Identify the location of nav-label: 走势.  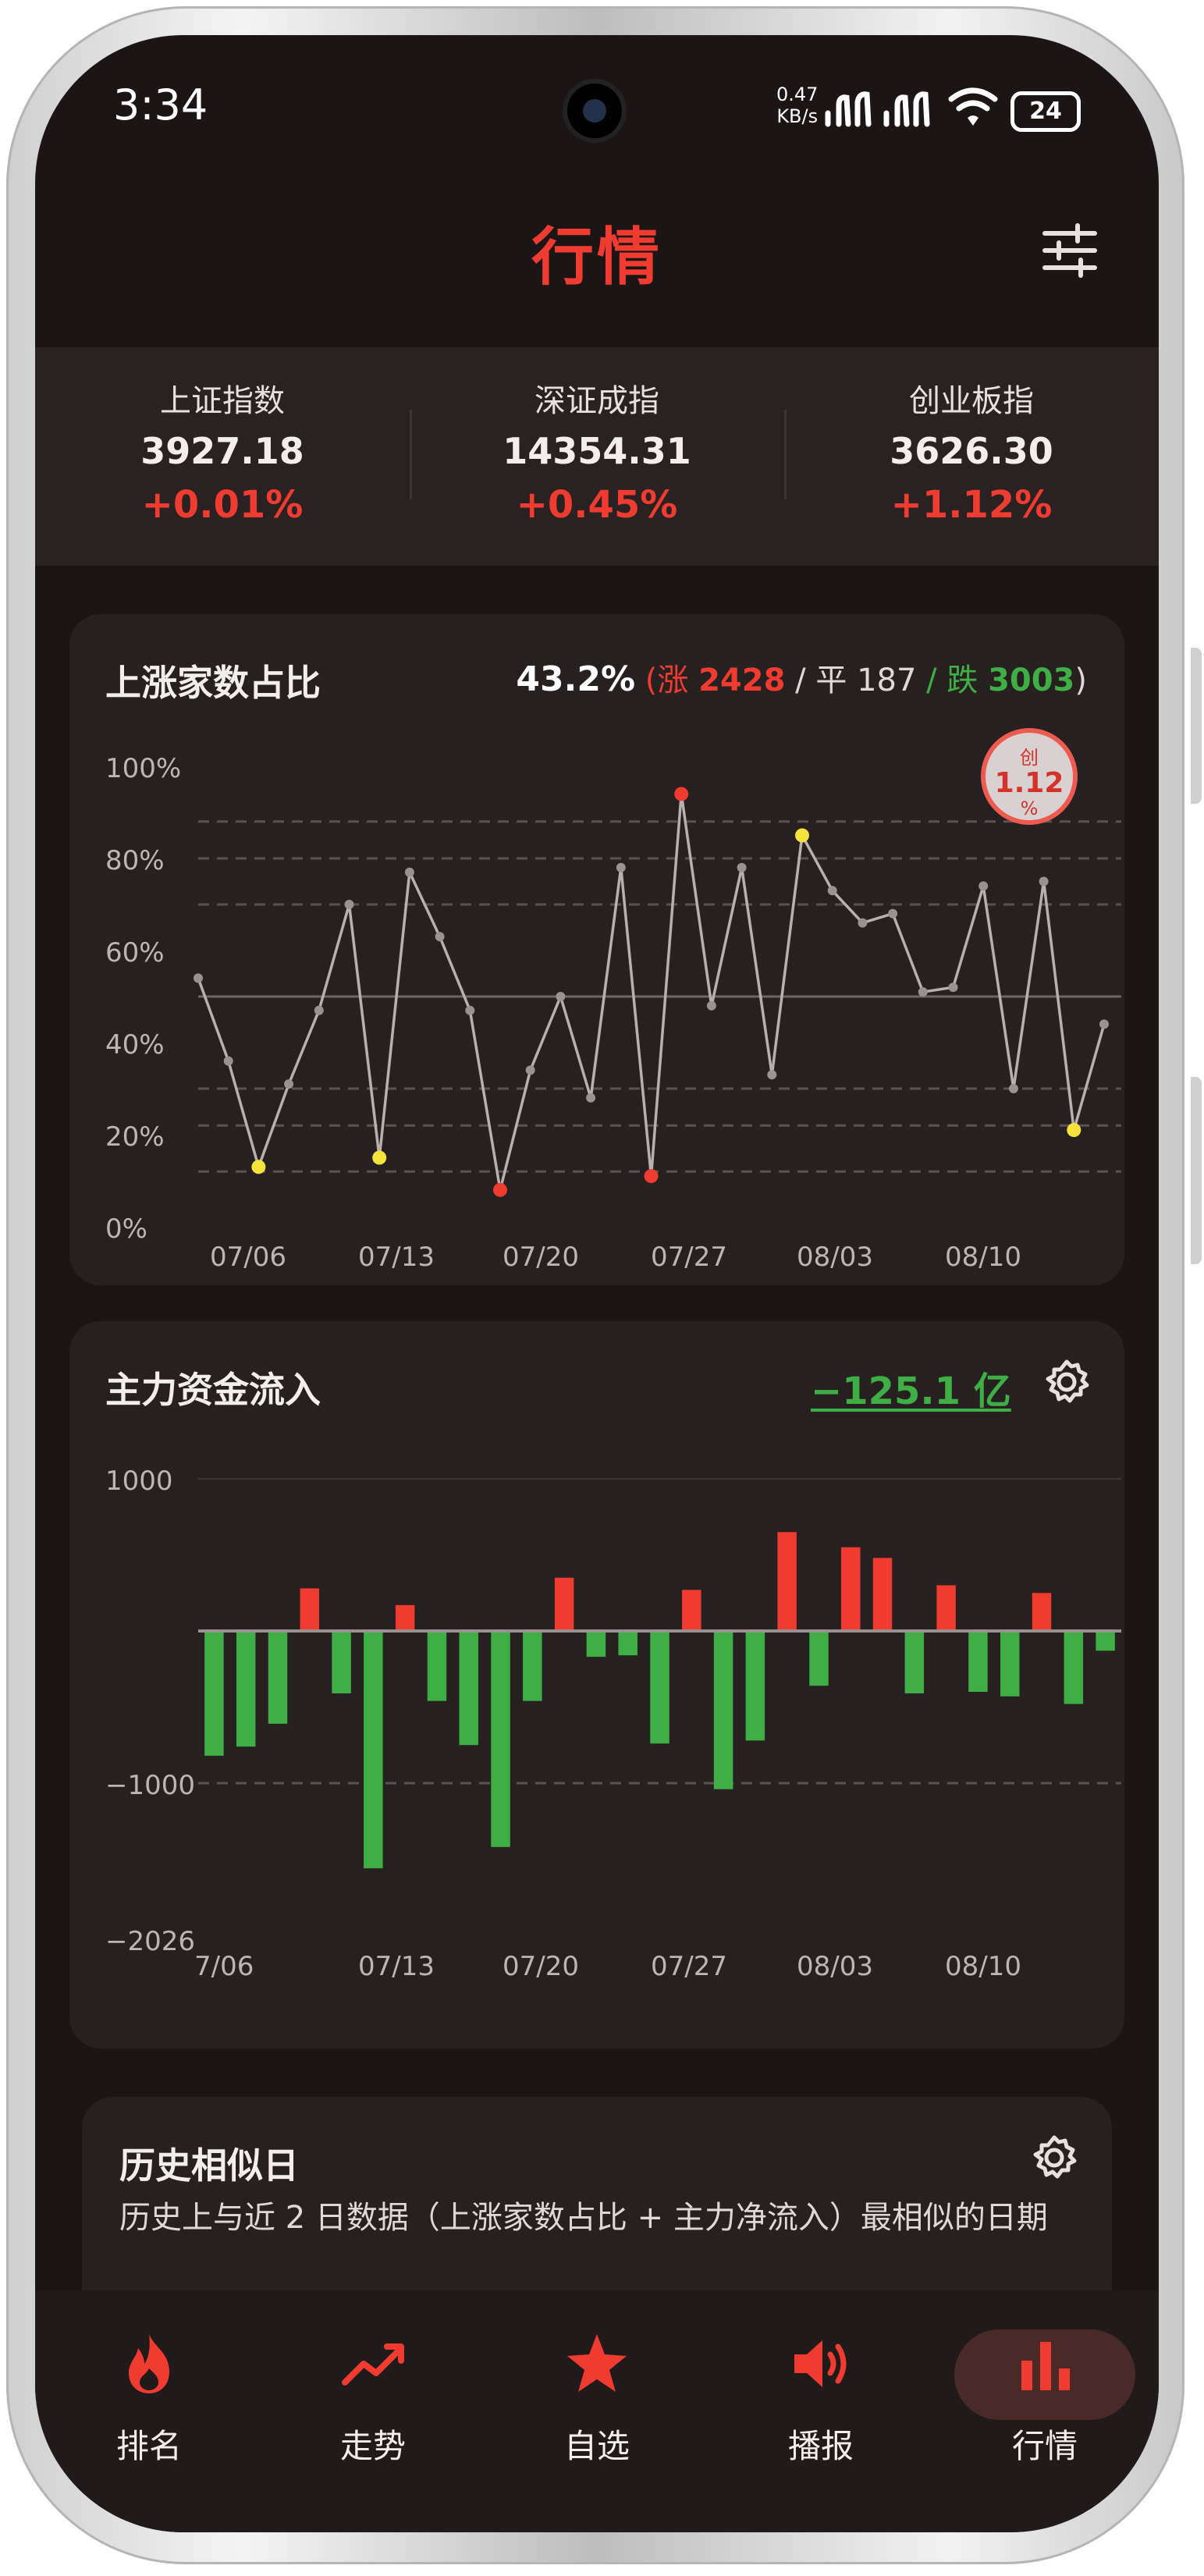
(372, 2446).